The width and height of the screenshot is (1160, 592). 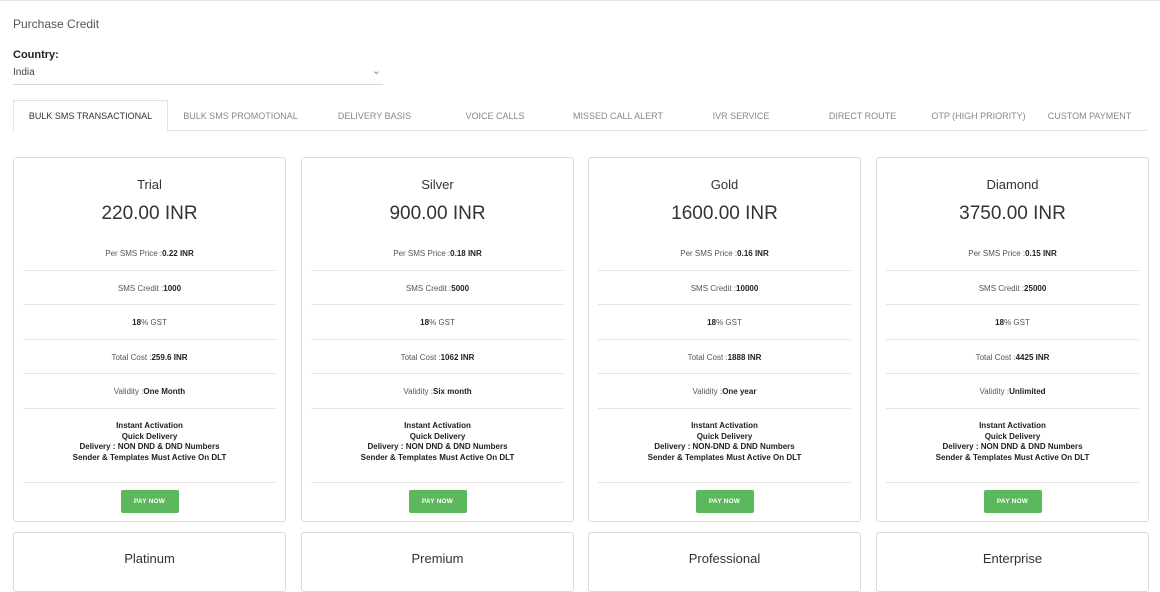 What do you see at coordinates (36, 55) in the screenshot?
I see `country-label: Country:` at bounding box center [36, 55].